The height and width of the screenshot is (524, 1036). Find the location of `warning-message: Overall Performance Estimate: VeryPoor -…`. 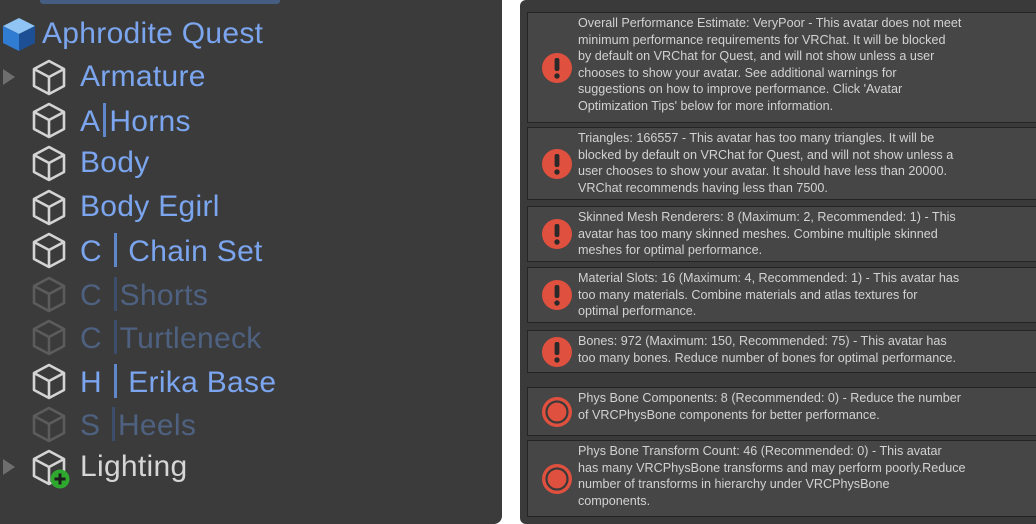

warning-message: Overall Performance Estimate: VeryPoor -… is located at coordinates (781, 67).